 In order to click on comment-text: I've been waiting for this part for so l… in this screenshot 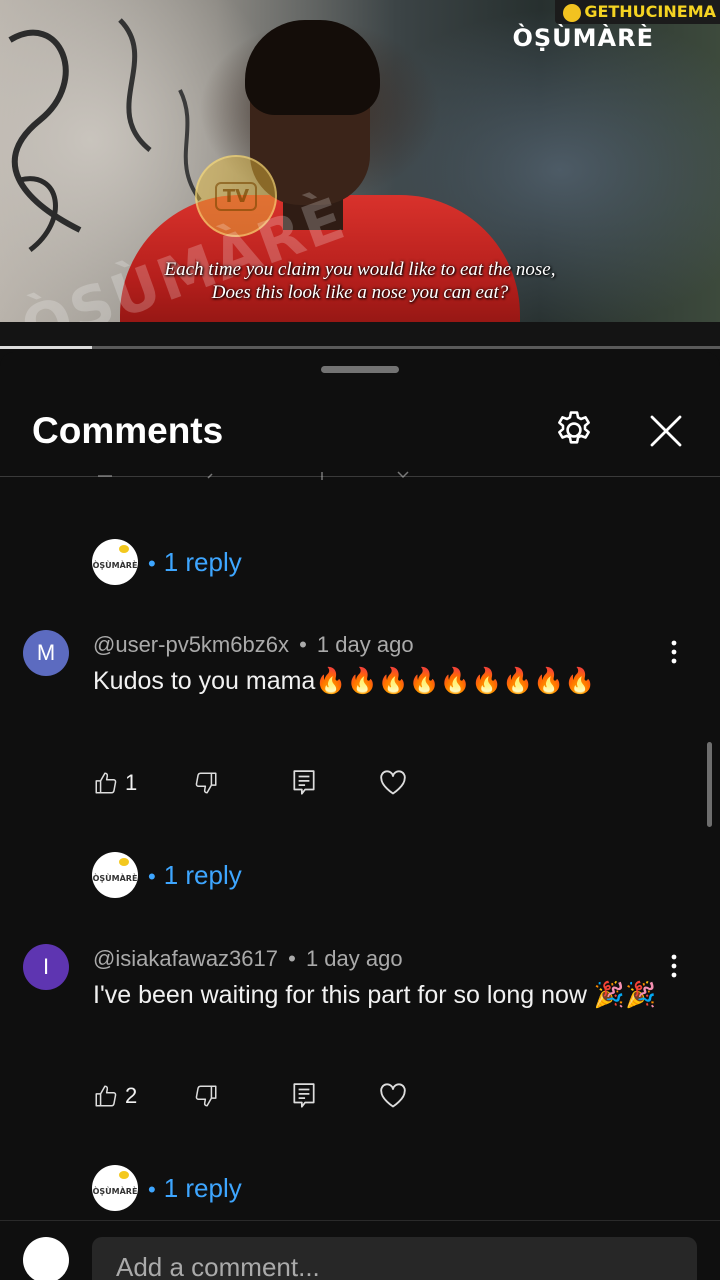, I will do `click(375, 995)`.